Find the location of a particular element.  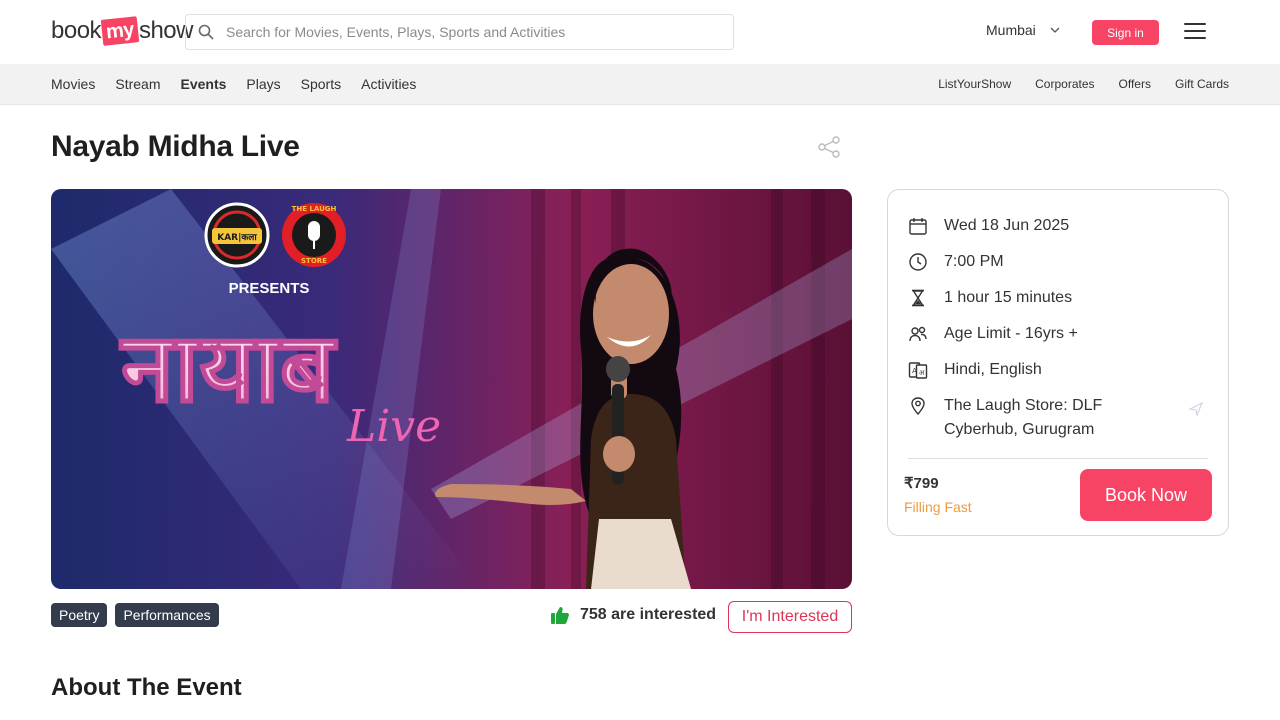

language-icon: A अ is located at coordinates (918, 370).